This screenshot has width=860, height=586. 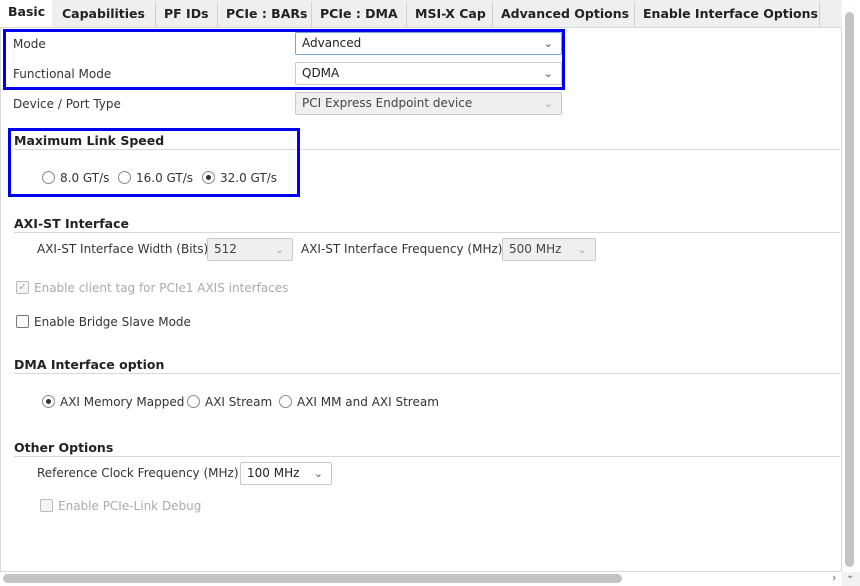 I want to click on radio-axi-mm-stream-label: AXI MM and AXI Stream, so click(x=368, y=402).